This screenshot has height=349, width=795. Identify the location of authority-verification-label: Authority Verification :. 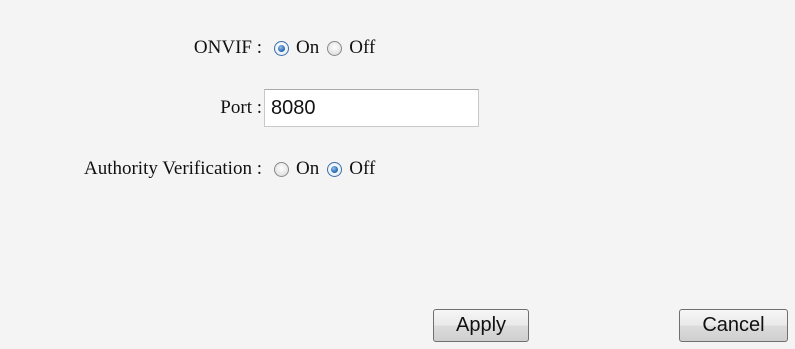
(172, 168).